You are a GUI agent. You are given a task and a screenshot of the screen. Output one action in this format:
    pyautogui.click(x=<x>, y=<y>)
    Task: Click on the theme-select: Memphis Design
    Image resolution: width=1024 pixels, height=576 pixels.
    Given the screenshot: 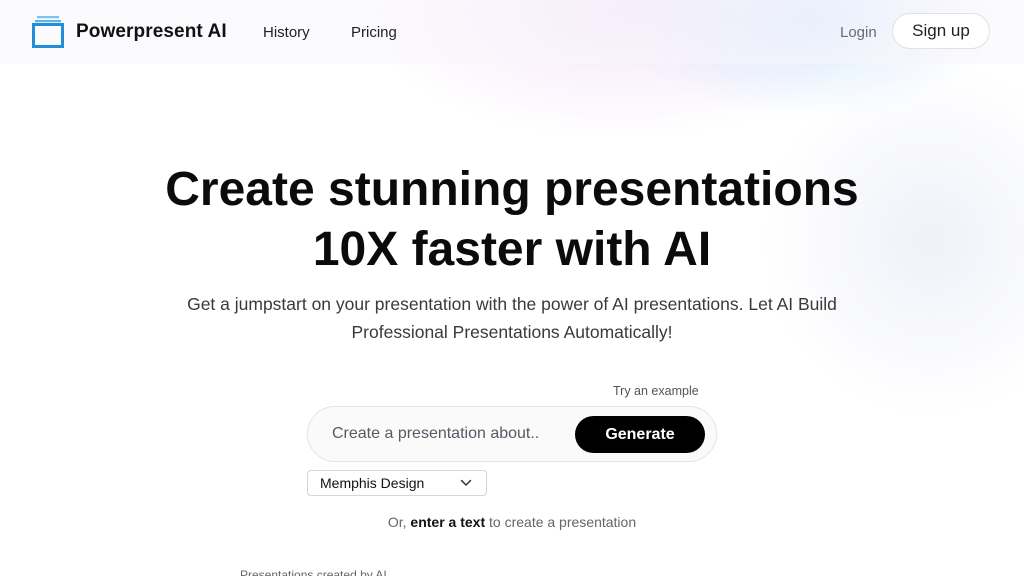 What is the action you would take?
    pyautogui.click(x=397, y=483)
    